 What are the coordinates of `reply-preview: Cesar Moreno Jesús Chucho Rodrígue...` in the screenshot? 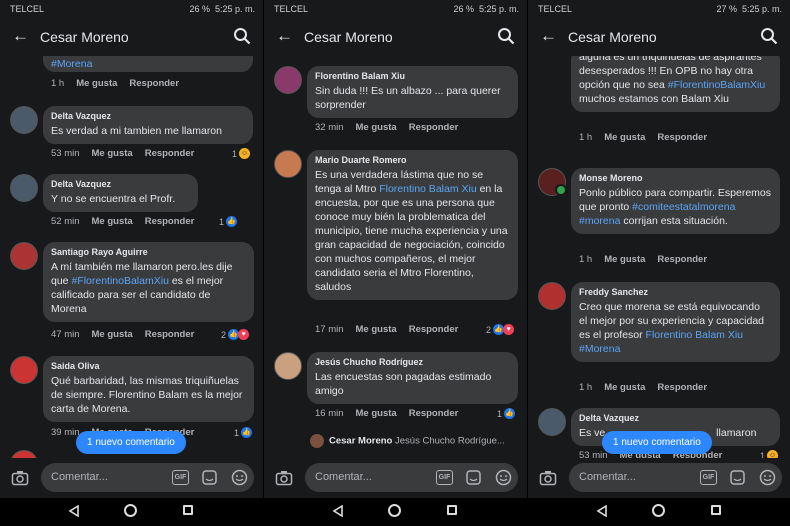 It's located at (407, 441).